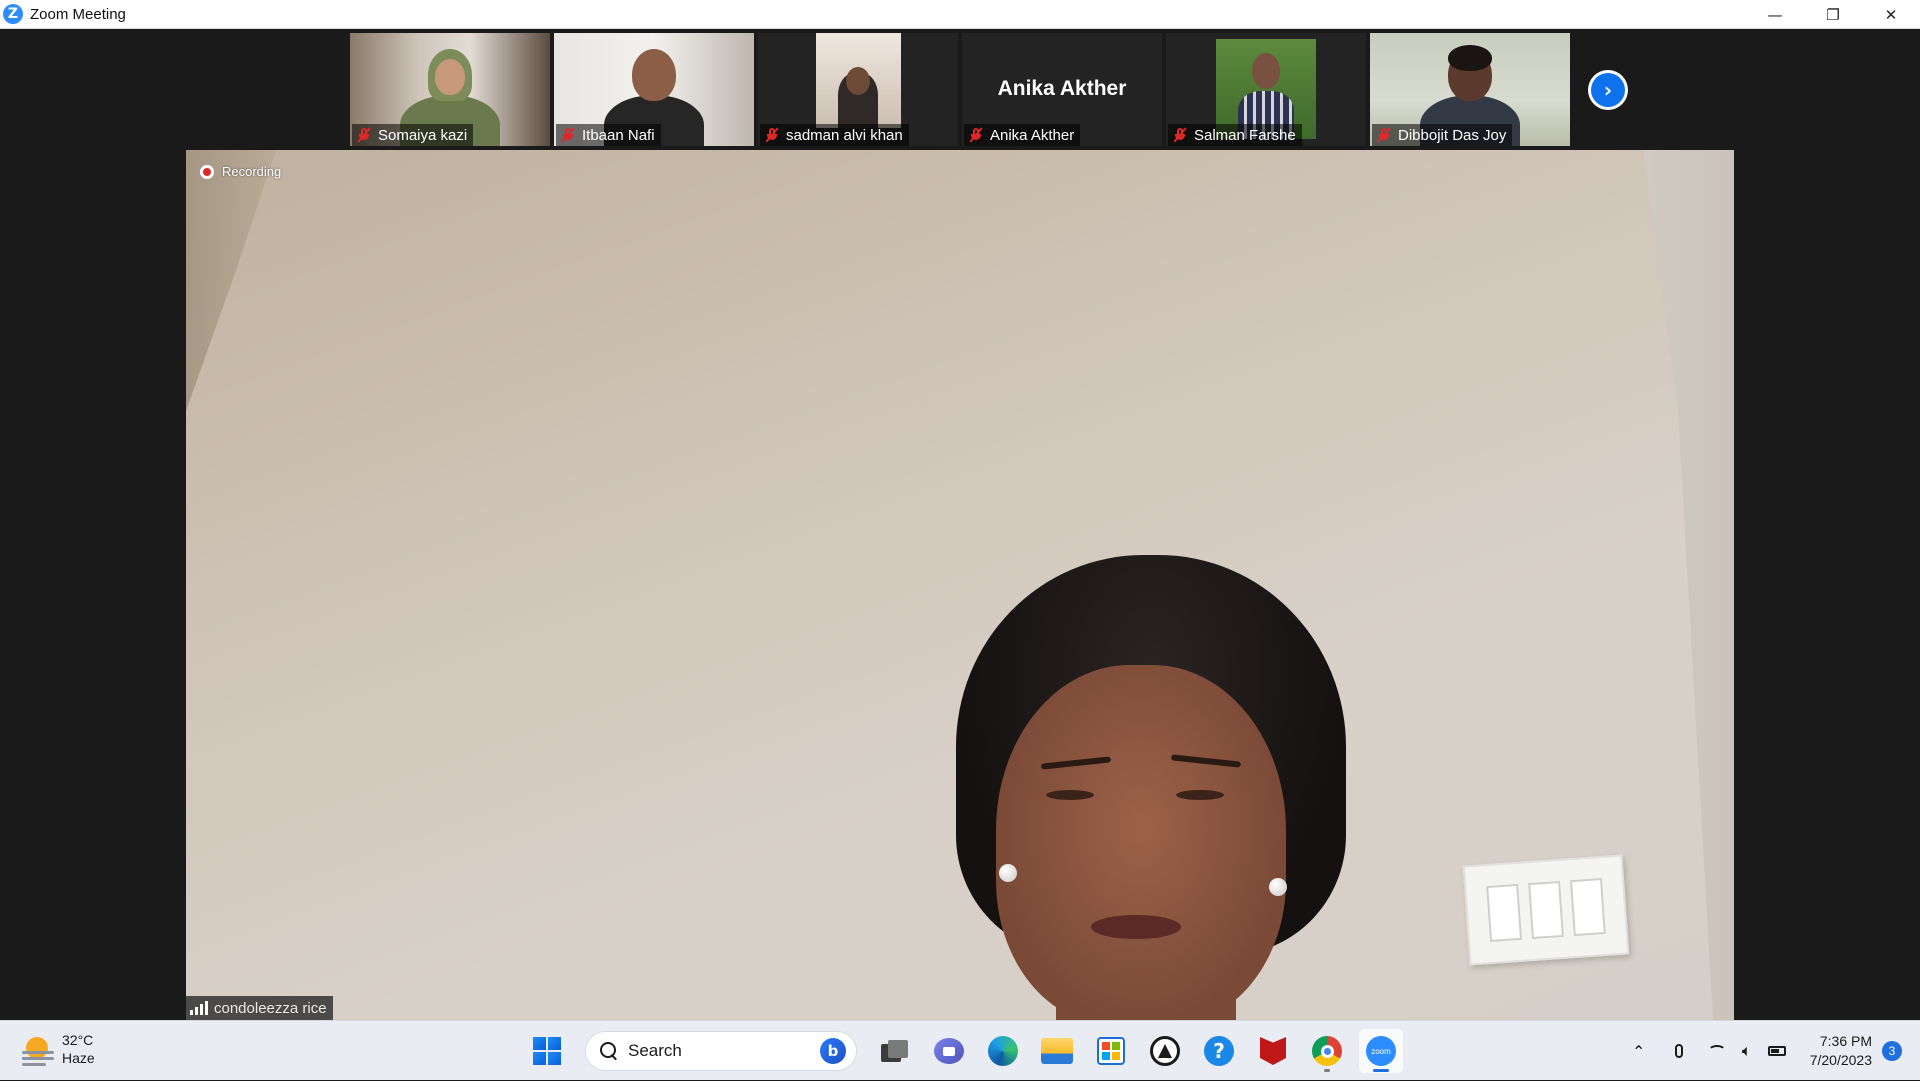 The image size is (1920, 1081). I want to click on microphone-button, so click(1679, 1051).